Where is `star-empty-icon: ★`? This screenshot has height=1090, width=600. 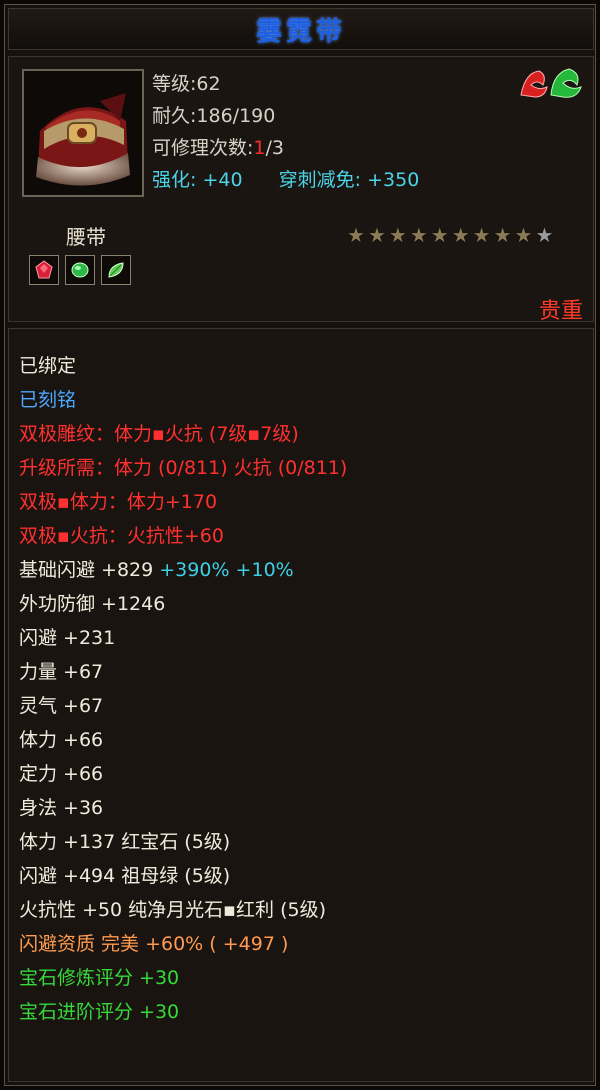 star-empty-icon: ★ is located at coordinates (544, 235).